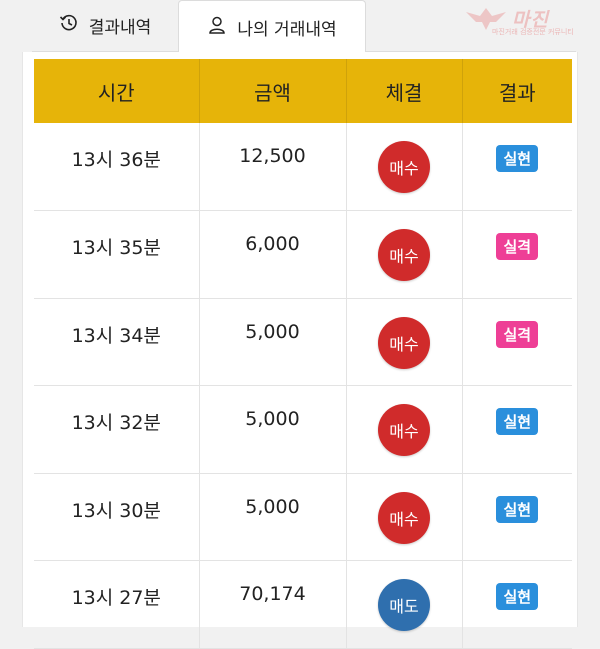  What do you see at coordinates (287, 29) in the screenshot?
I see `tab-my-trades-label: 나의 거래내역` at bounding box center [287, 29].